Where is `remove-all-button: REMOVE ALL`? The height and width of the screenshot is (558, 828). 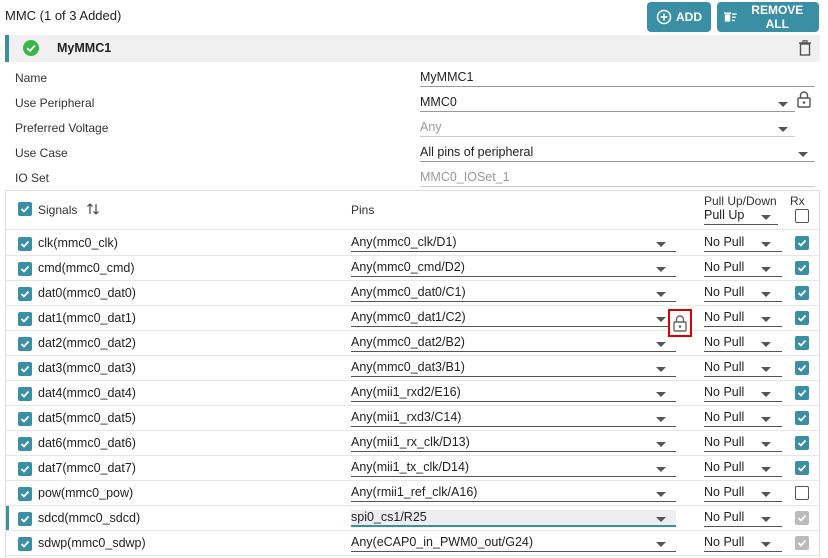
remove-all-button: REMOVE ALL is located at coordinates (768, 17).